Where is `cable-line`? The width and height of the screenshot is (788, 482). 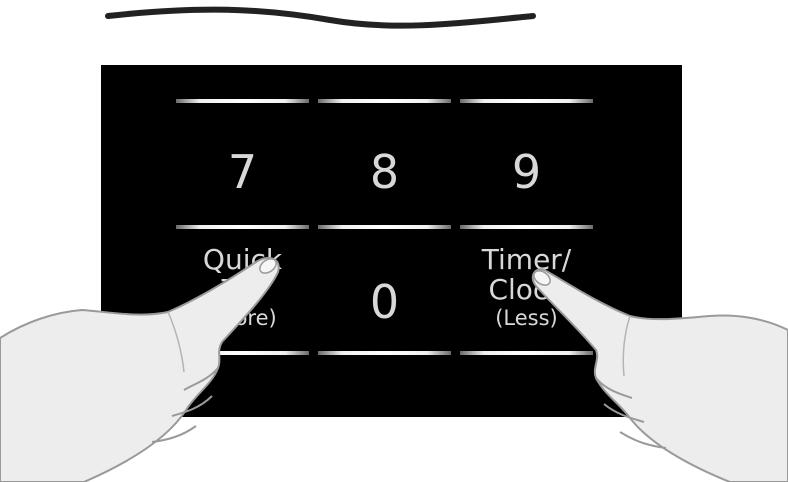
cable-line is located at coordinates (320, 17).